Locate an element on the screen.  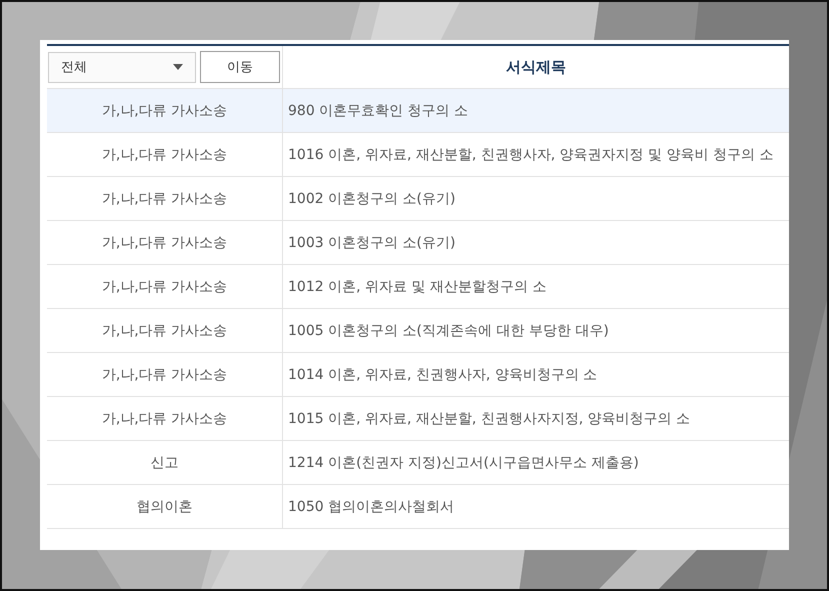
table-row: 협의이혼 1050 협의이혼의사철회서 is located at coordinates (418, 507).